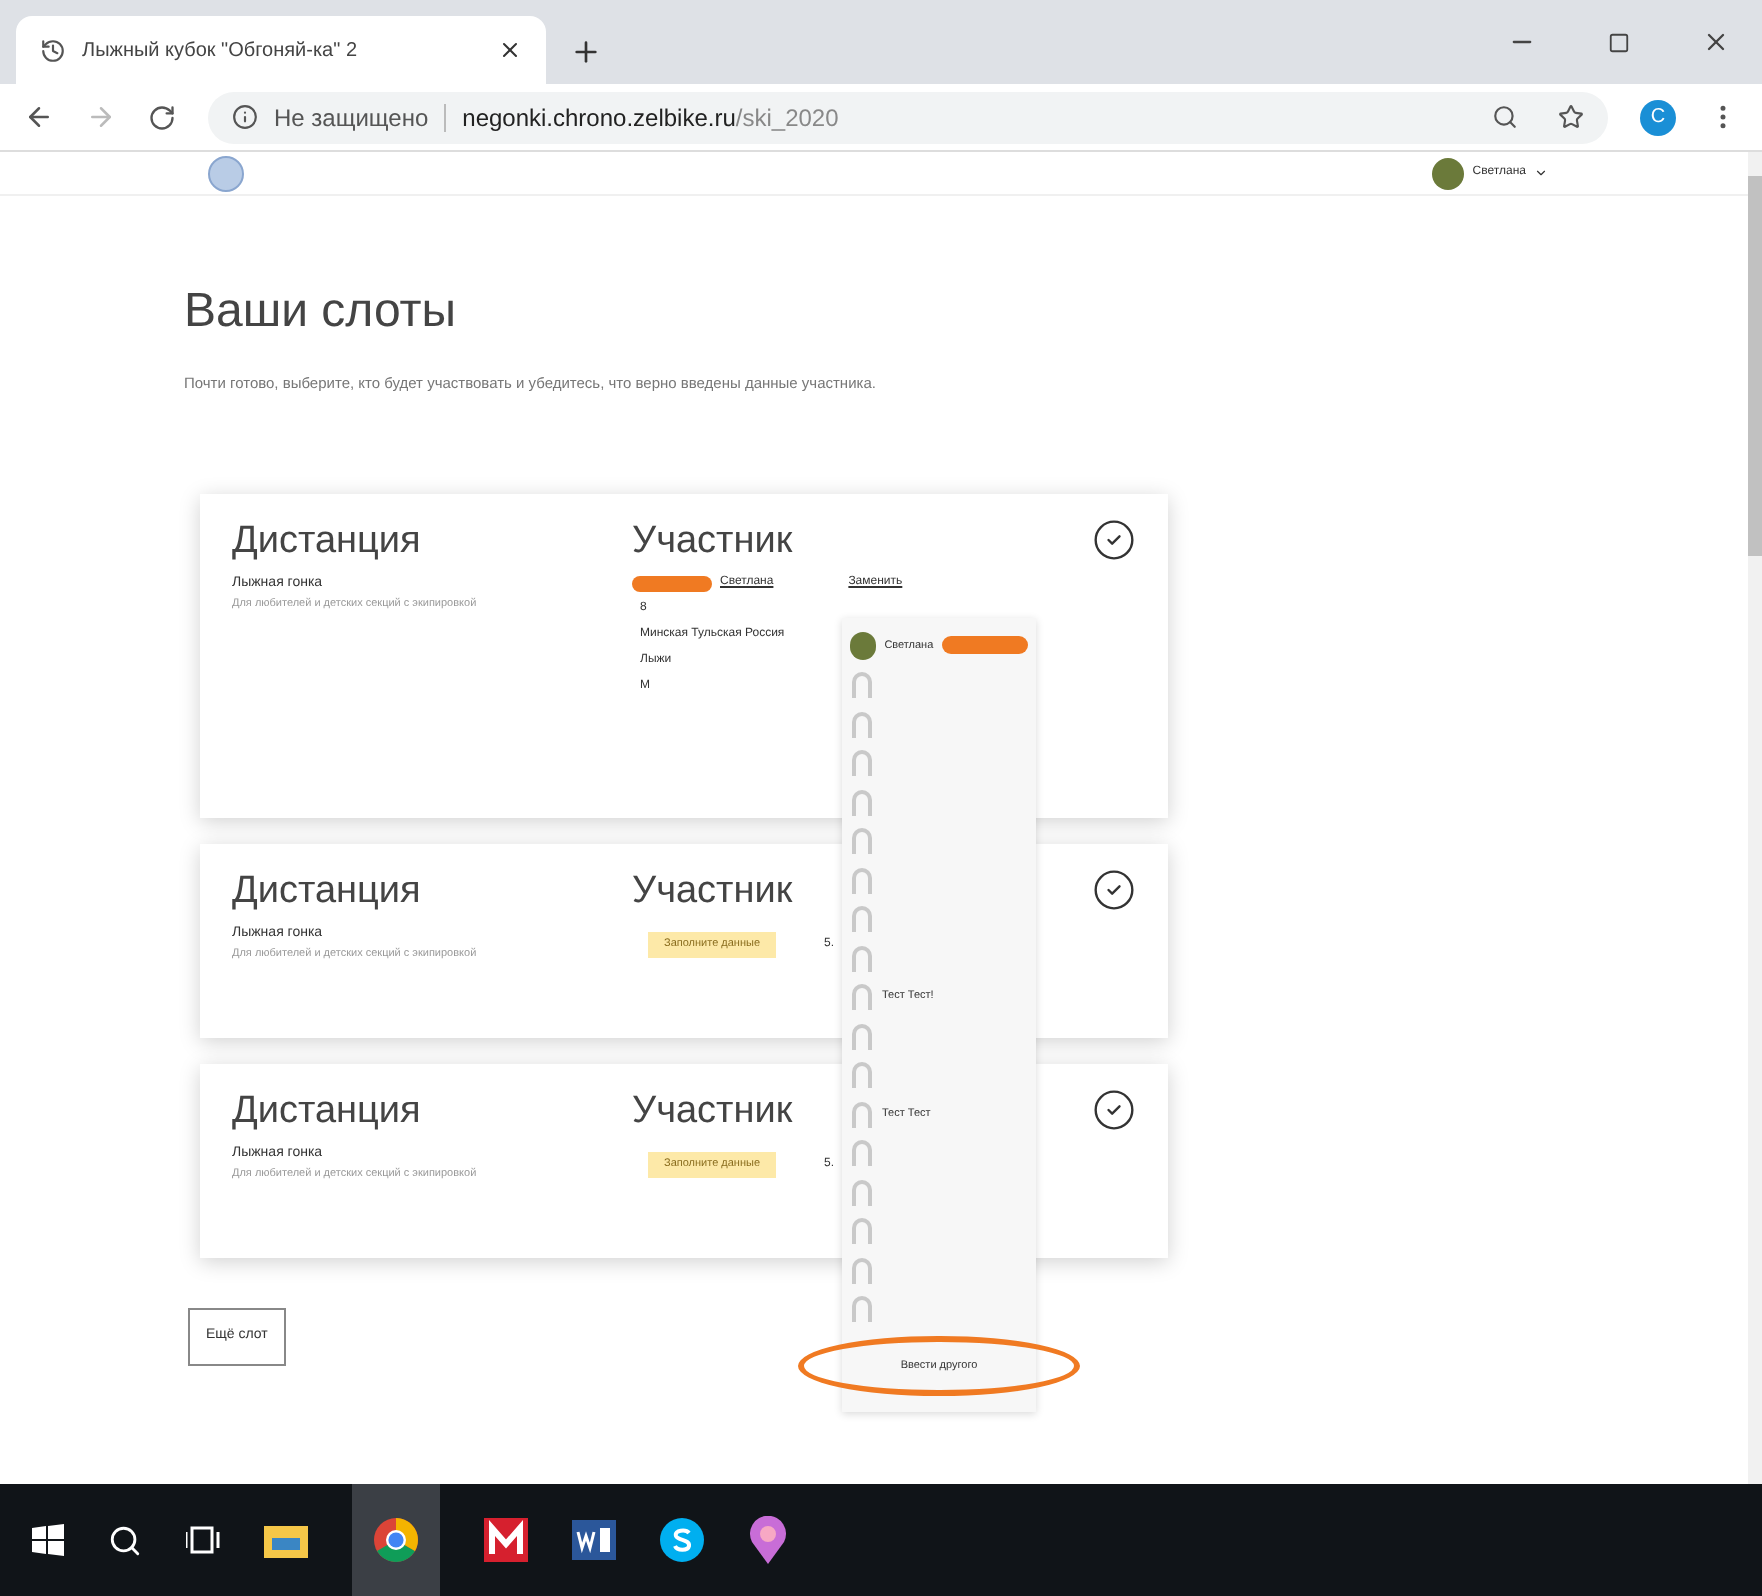  I want to click on address-field: Не защищено negonki.chrono.zelbike.ru/ski_2020, so click(908, 117).